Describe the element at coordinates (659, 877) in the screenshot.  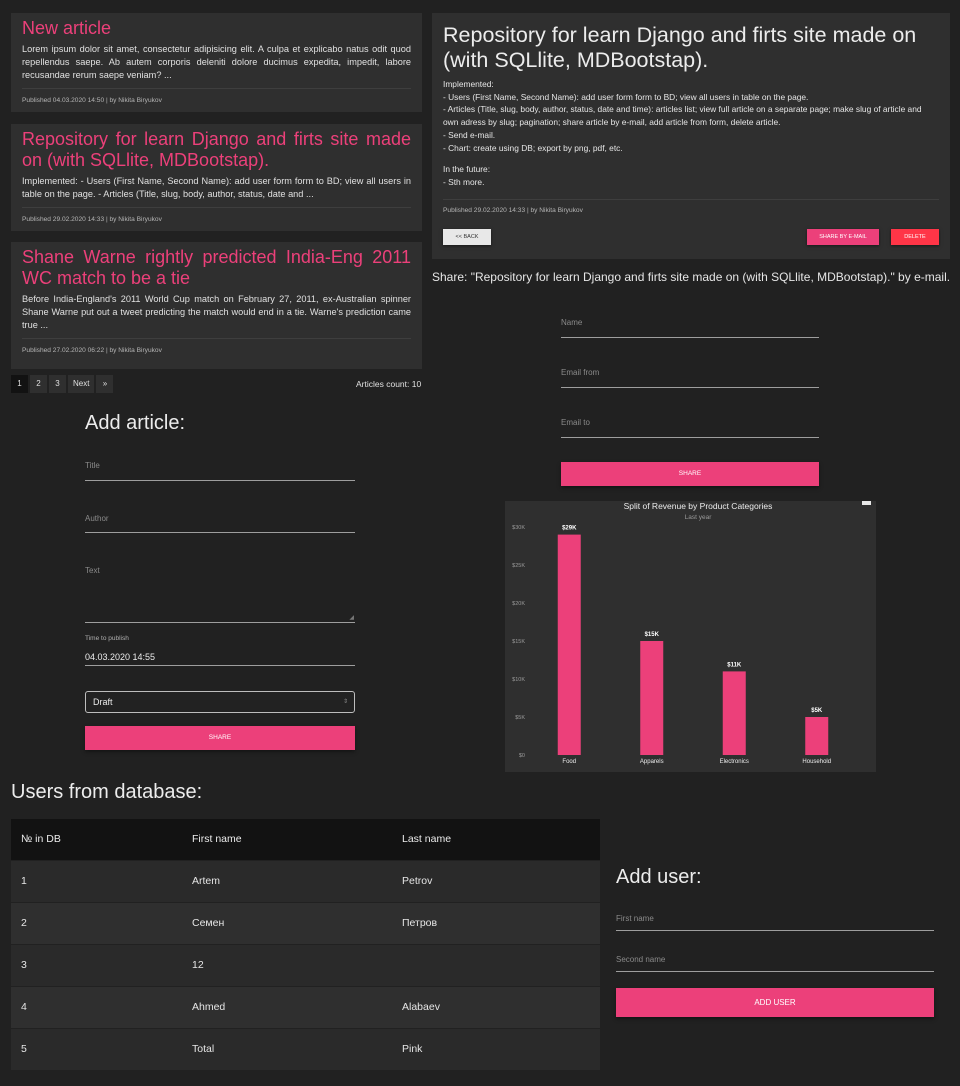
I see `add-user-heading: Add user:` at that location.